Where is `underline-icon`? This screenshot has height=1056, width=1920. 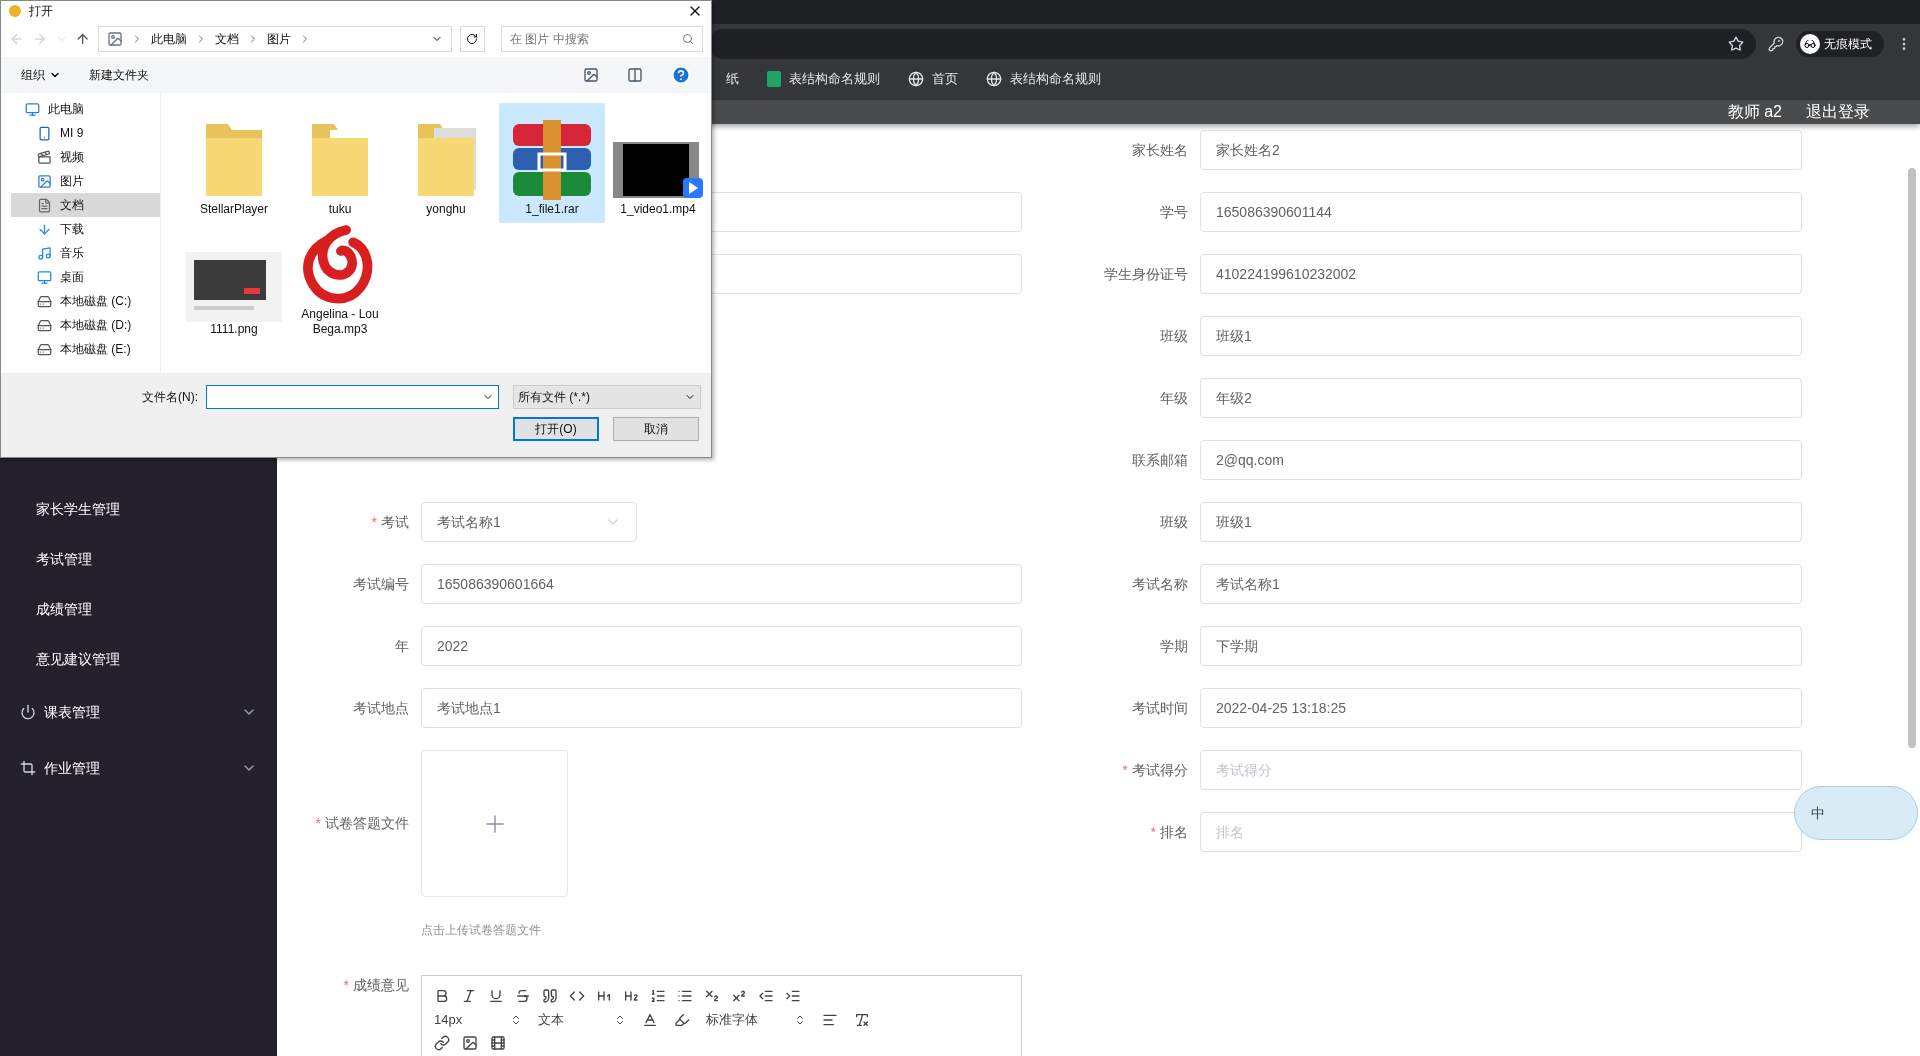 underline-icon is located at coordinates (496, 996).